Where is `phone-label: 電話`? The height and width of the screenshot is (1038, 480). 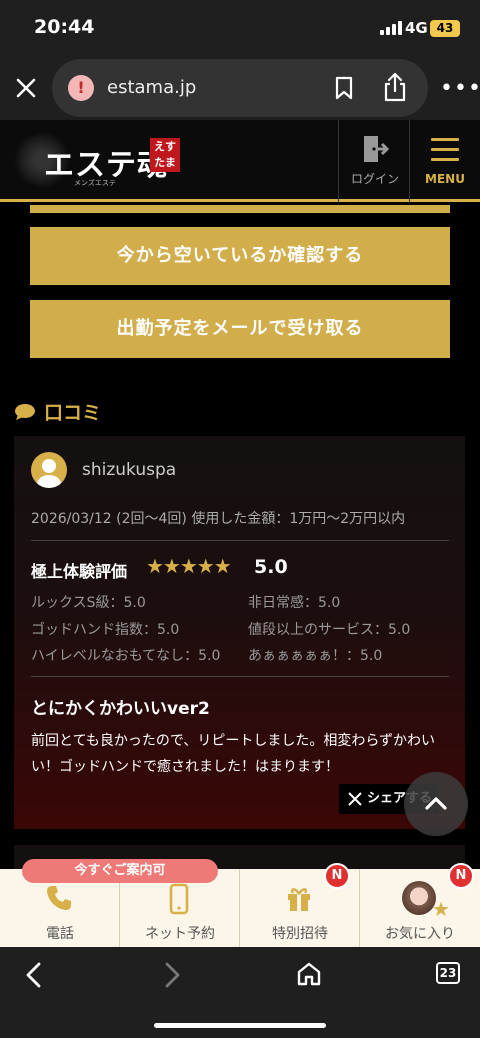
phone-label: 電話 is located at coordinates (60, 934).